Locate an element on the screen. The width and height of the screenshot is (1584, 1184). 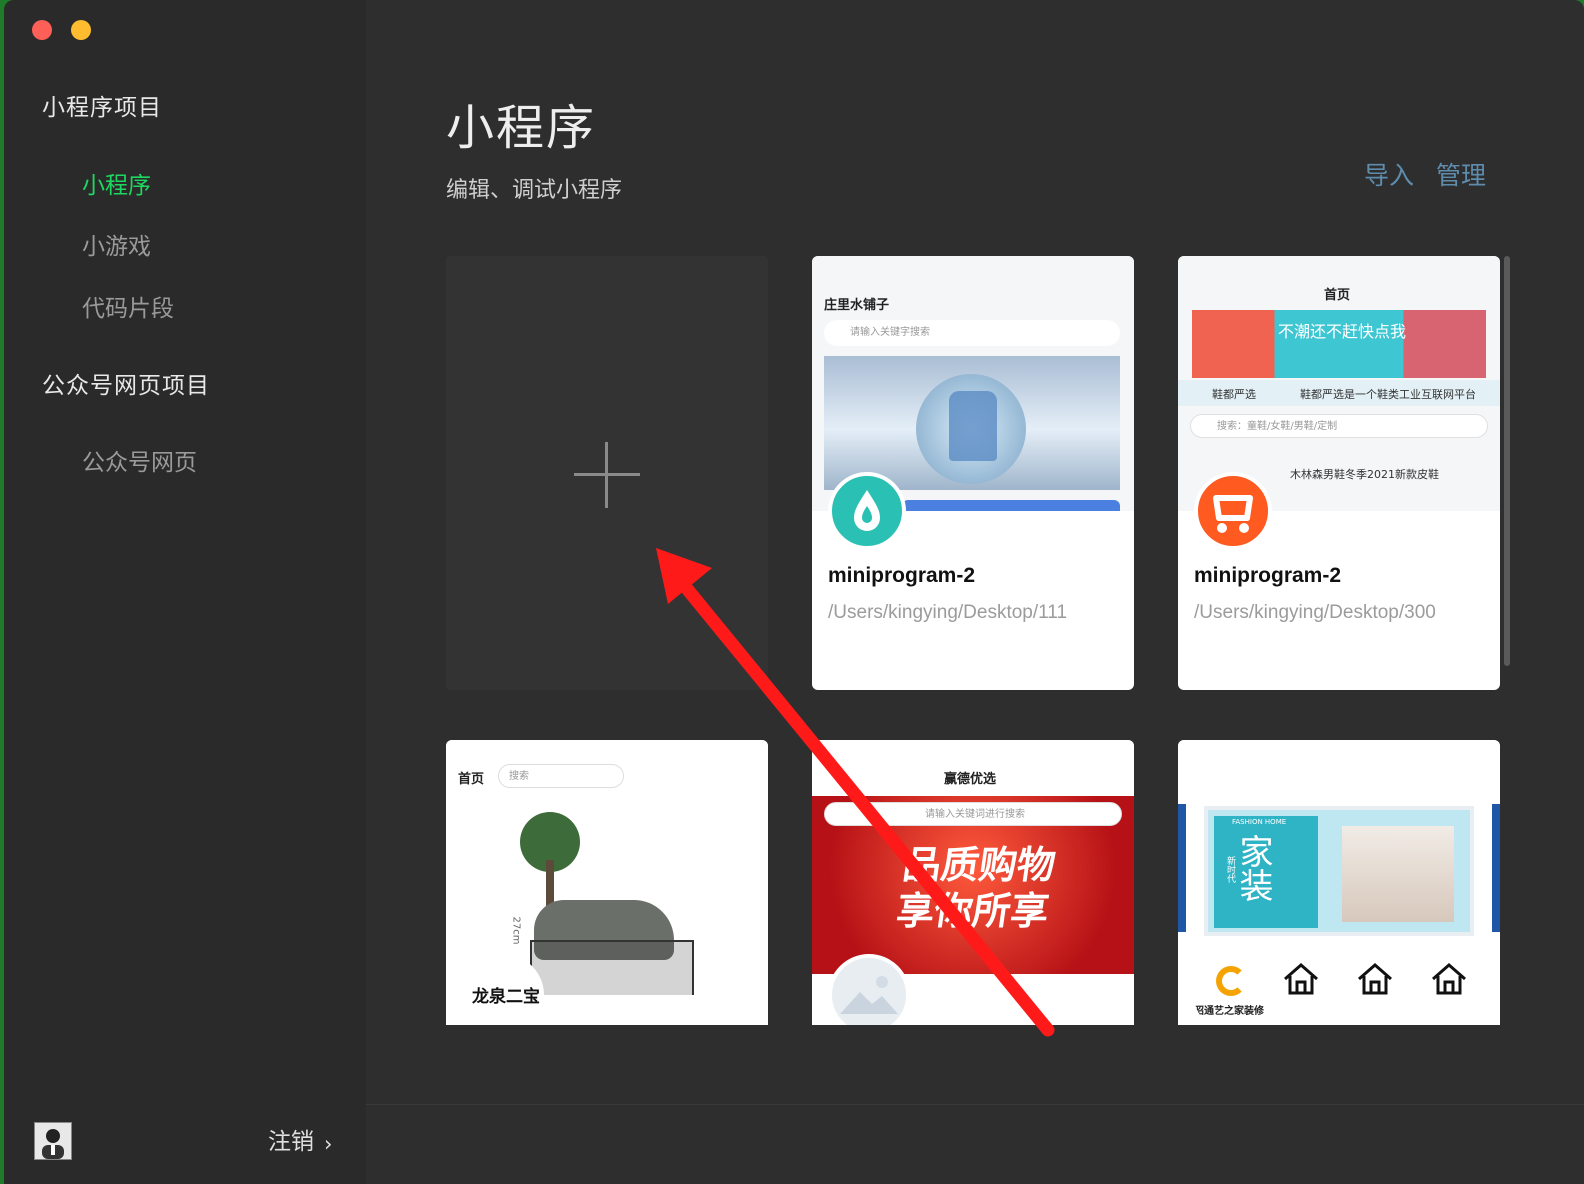
preview-banner: FASHION HOME 家装 新时代 is located at coordinates (1339, 871).